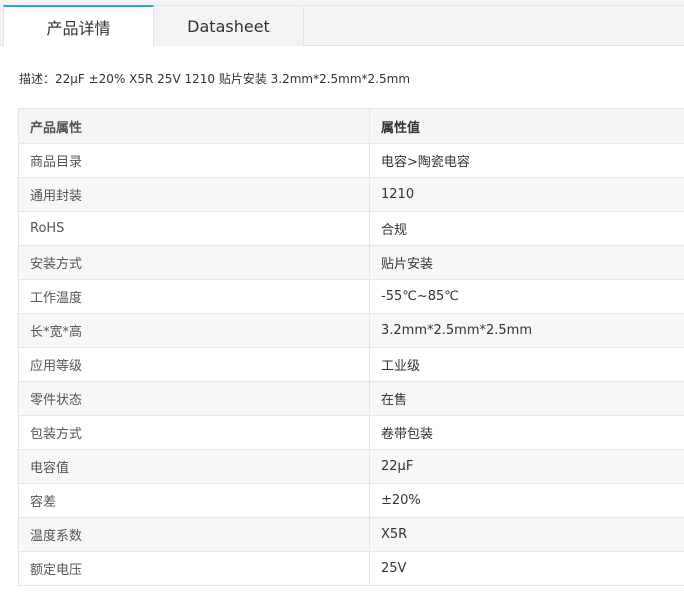  Describe the element at coordinates (526, 262) in the screenshot. I see `row-value: 贴片安装` at that location.